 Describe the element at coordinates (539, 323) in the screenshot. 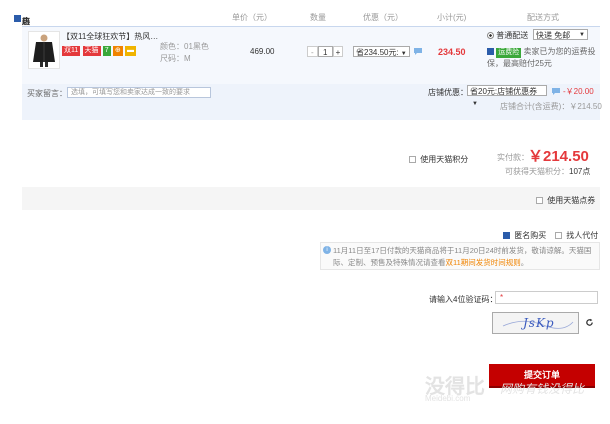

I see `captcha-text: JsKp` at that location.